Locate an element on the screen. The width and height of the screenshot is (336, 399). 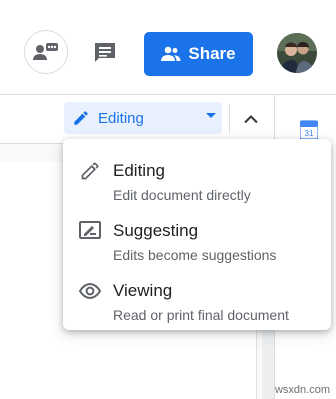
collaborators-button is located at coordinates (46, 52).